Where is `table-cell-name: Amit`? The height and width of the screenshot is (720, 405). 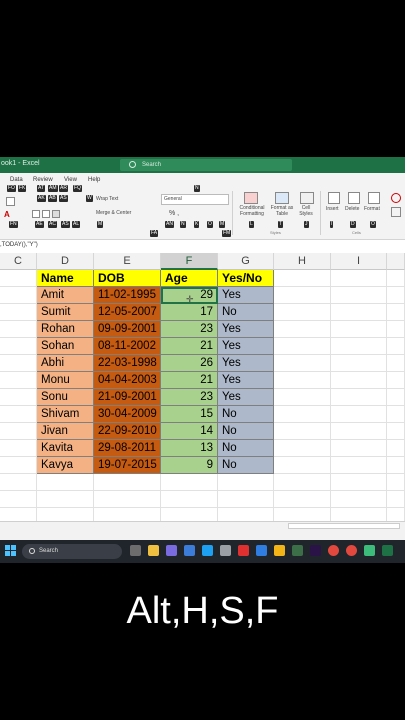 table-cell-name: Amit is located at coordinates (65, 295).